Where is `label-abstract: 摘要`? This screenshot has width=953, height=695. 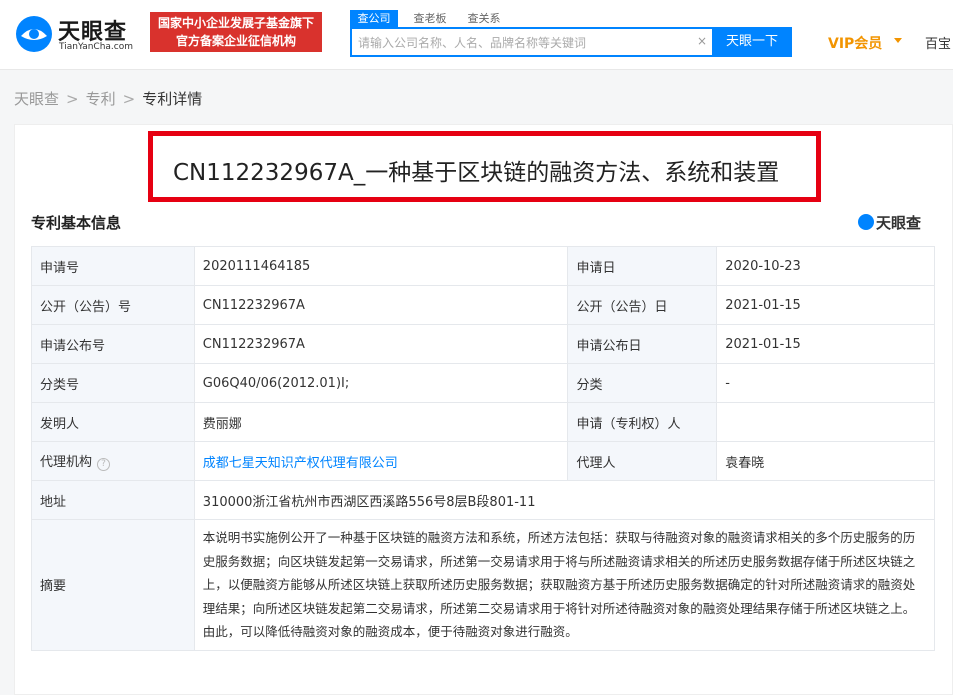 label-abstract: 摘要 is located at coordinates (113, 585).